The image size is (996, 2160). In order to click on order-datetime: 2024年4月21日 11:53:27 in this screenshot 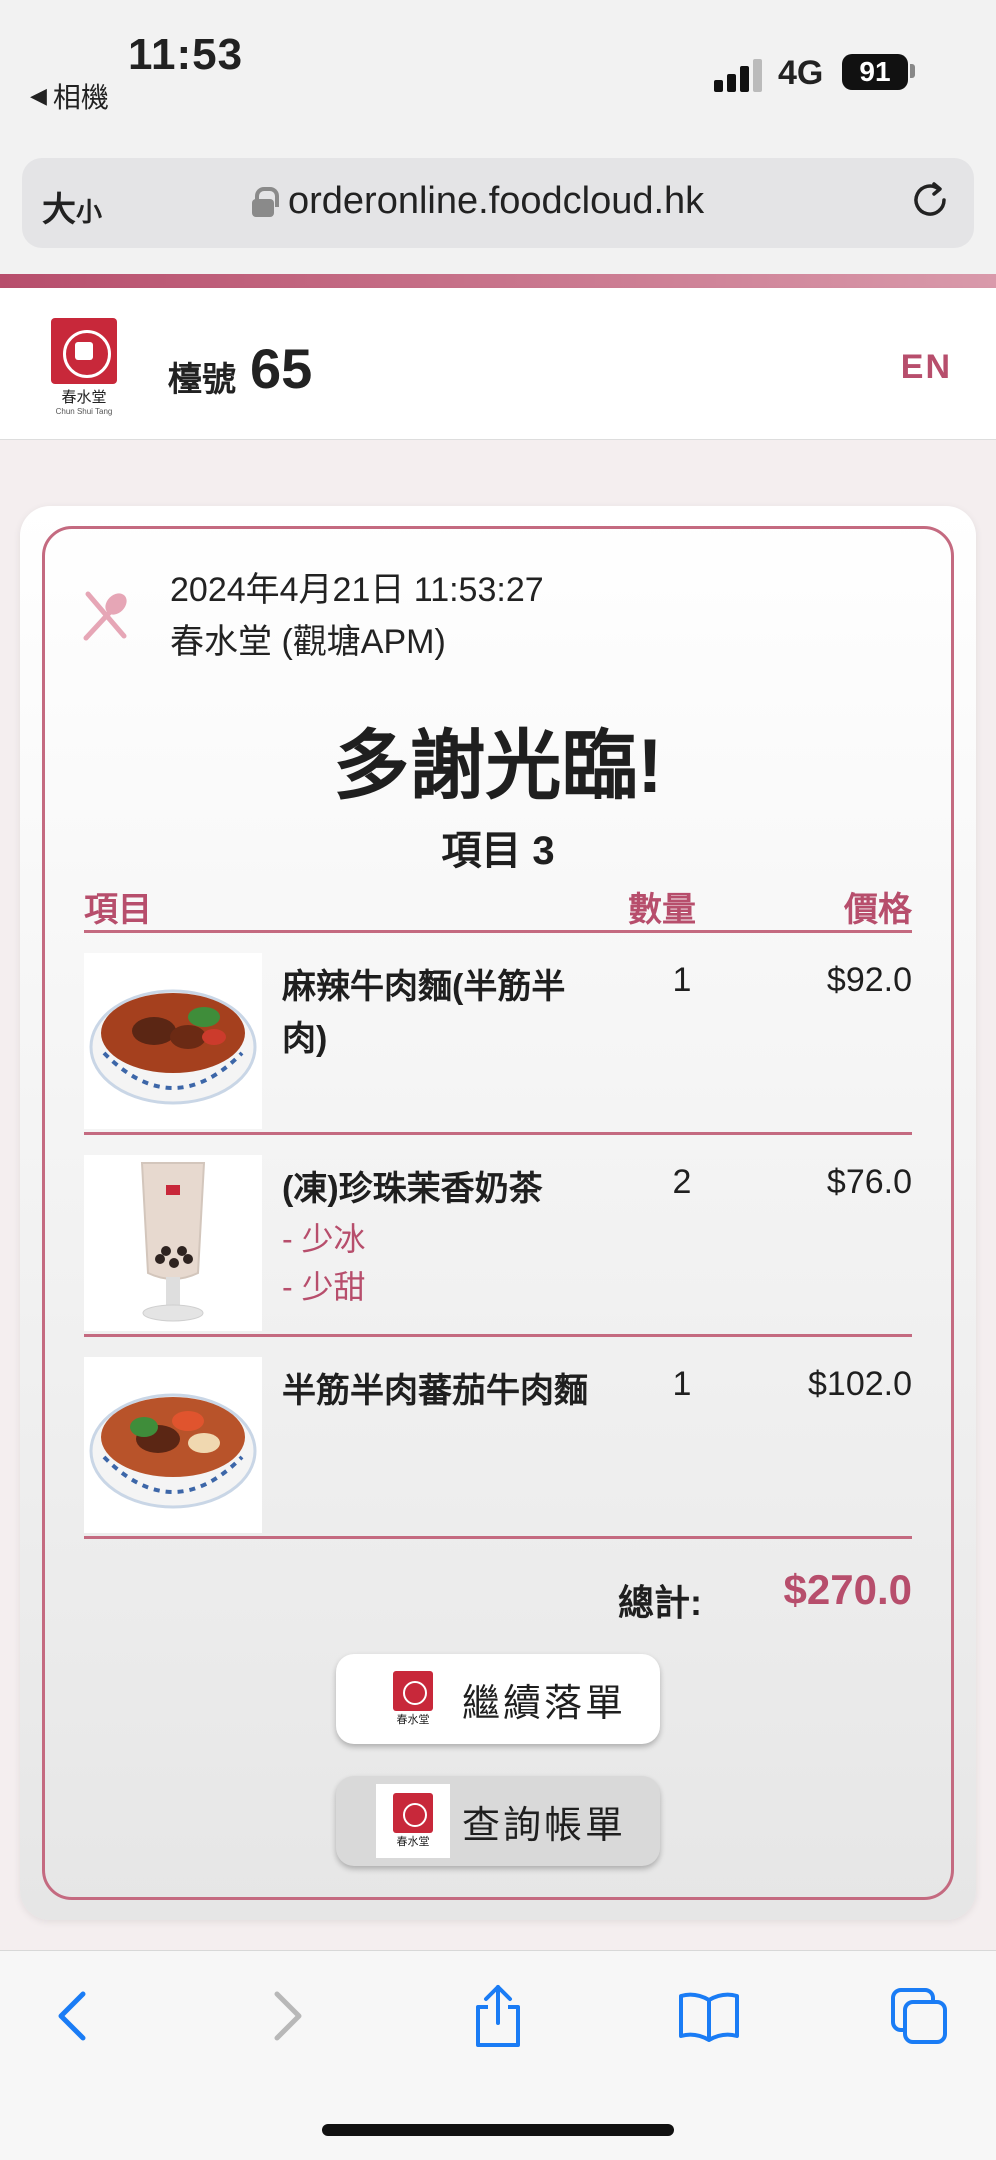, I will do `click(357, 590)`.